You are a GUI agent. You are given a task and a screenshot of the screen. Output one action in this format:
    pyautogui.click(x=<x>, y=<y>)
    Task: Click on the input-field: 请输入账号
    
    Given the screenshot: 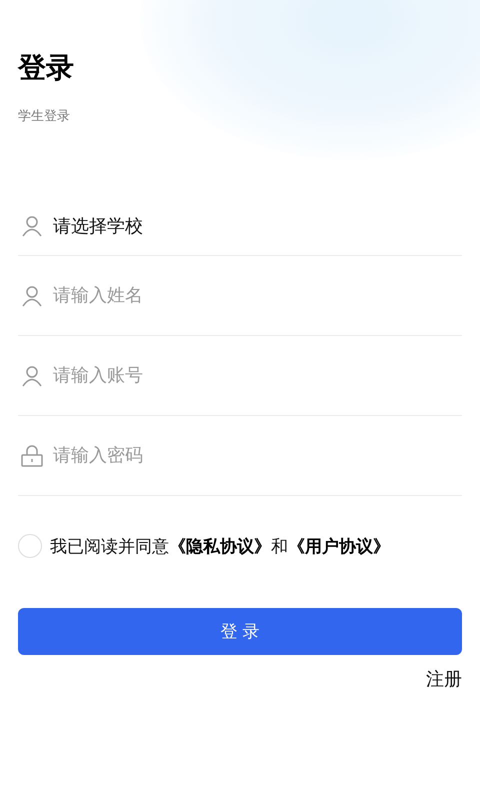 What is the action you would take?
    pyautogui.click(x=257, y=375)
    